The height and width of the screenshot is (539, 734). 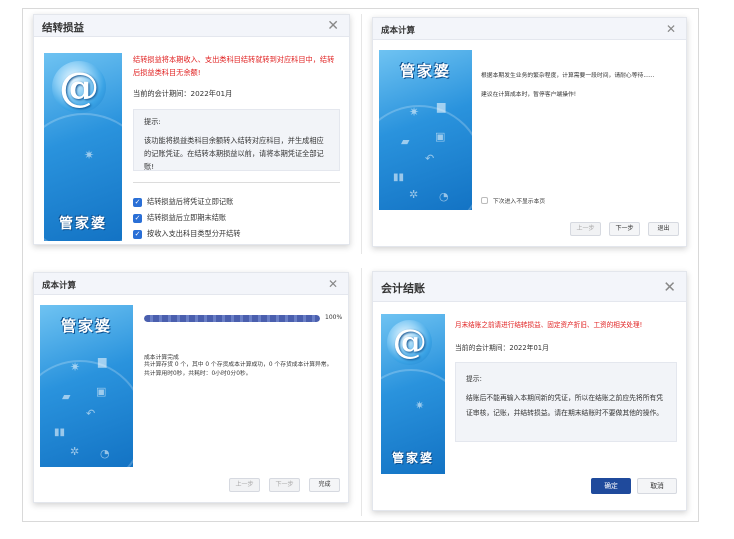 I want to click on result-title: 成本计算完成, so click(x=161, y=358).